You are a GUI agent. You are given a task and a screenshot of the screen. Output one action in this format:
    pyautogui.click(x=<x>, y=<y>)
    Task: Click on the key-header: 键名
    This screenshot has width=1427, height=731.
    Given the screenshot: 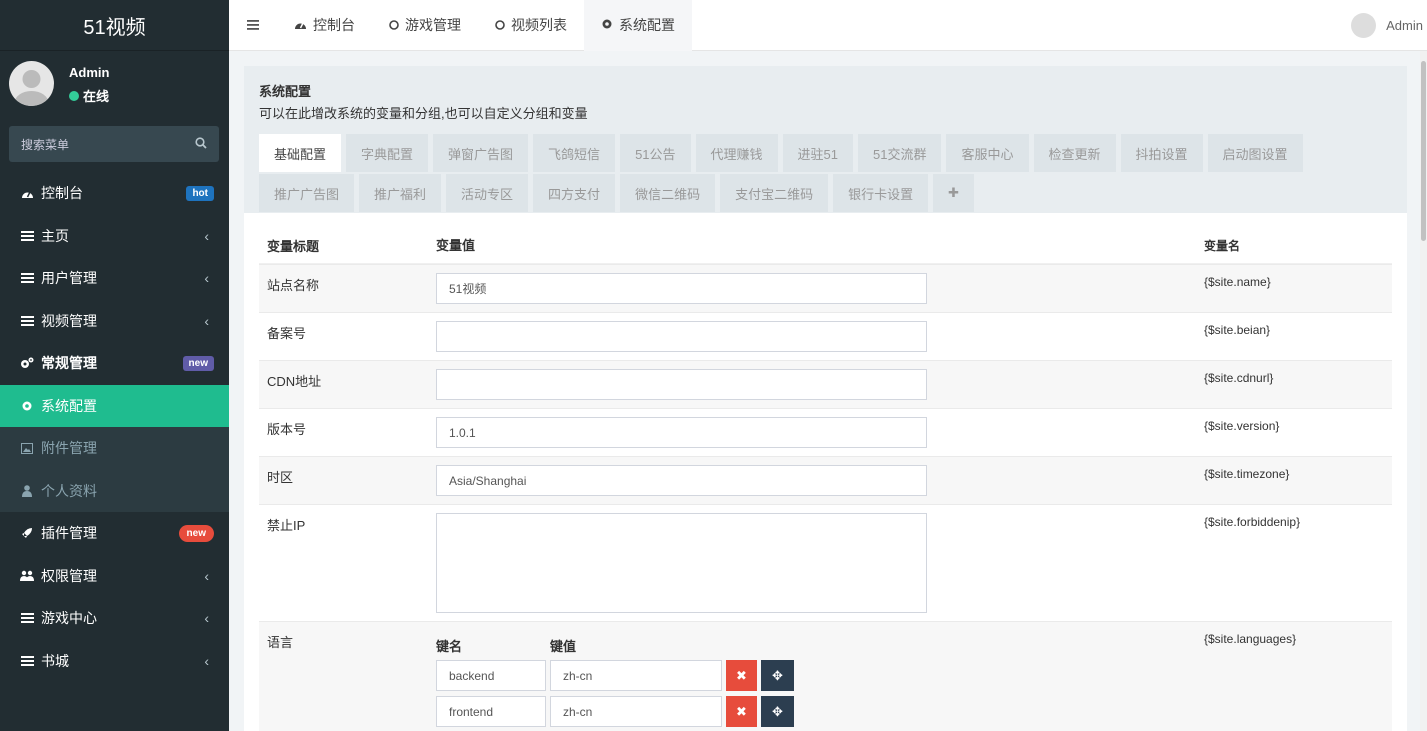 What is the action you would take?
    pyautogui.click(x=449, y=646)
    